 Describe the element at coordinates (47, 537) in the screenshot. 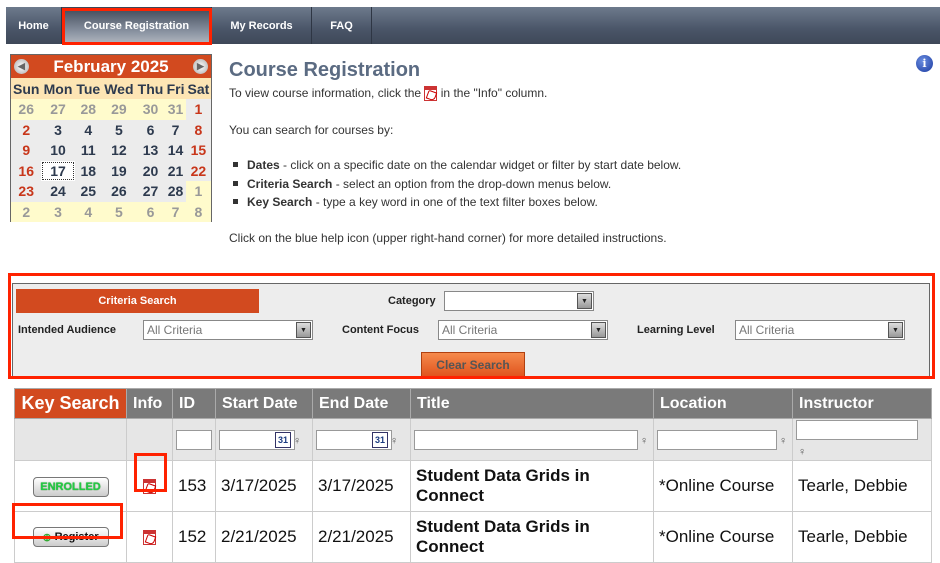

I see `plus-circle-icon: ⊕` at that location.